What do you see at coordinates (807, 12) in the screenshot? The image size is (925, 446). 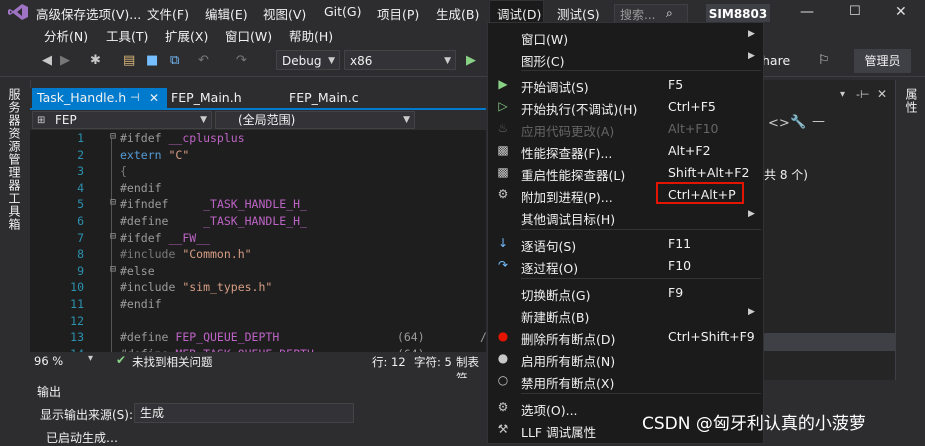 I see `minimize-icon: —` at bounding box center [807, 12].